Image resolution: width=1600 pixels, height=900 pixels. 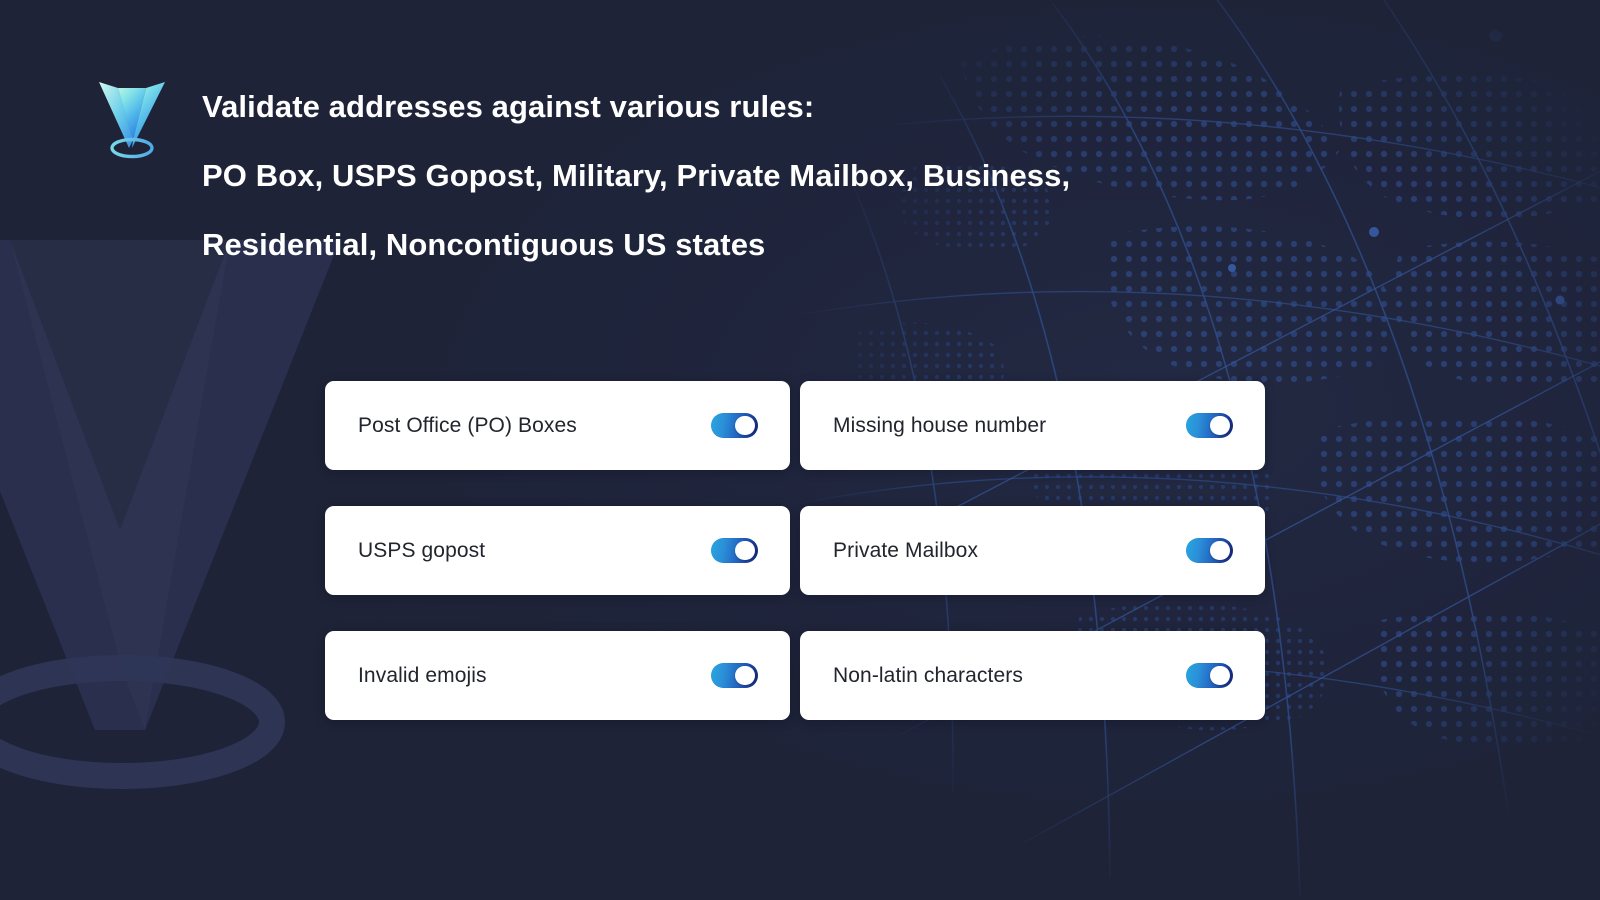 I want to click on headline-line-3: Residential, Noncontiguous US states, so click(x=484, y=244).